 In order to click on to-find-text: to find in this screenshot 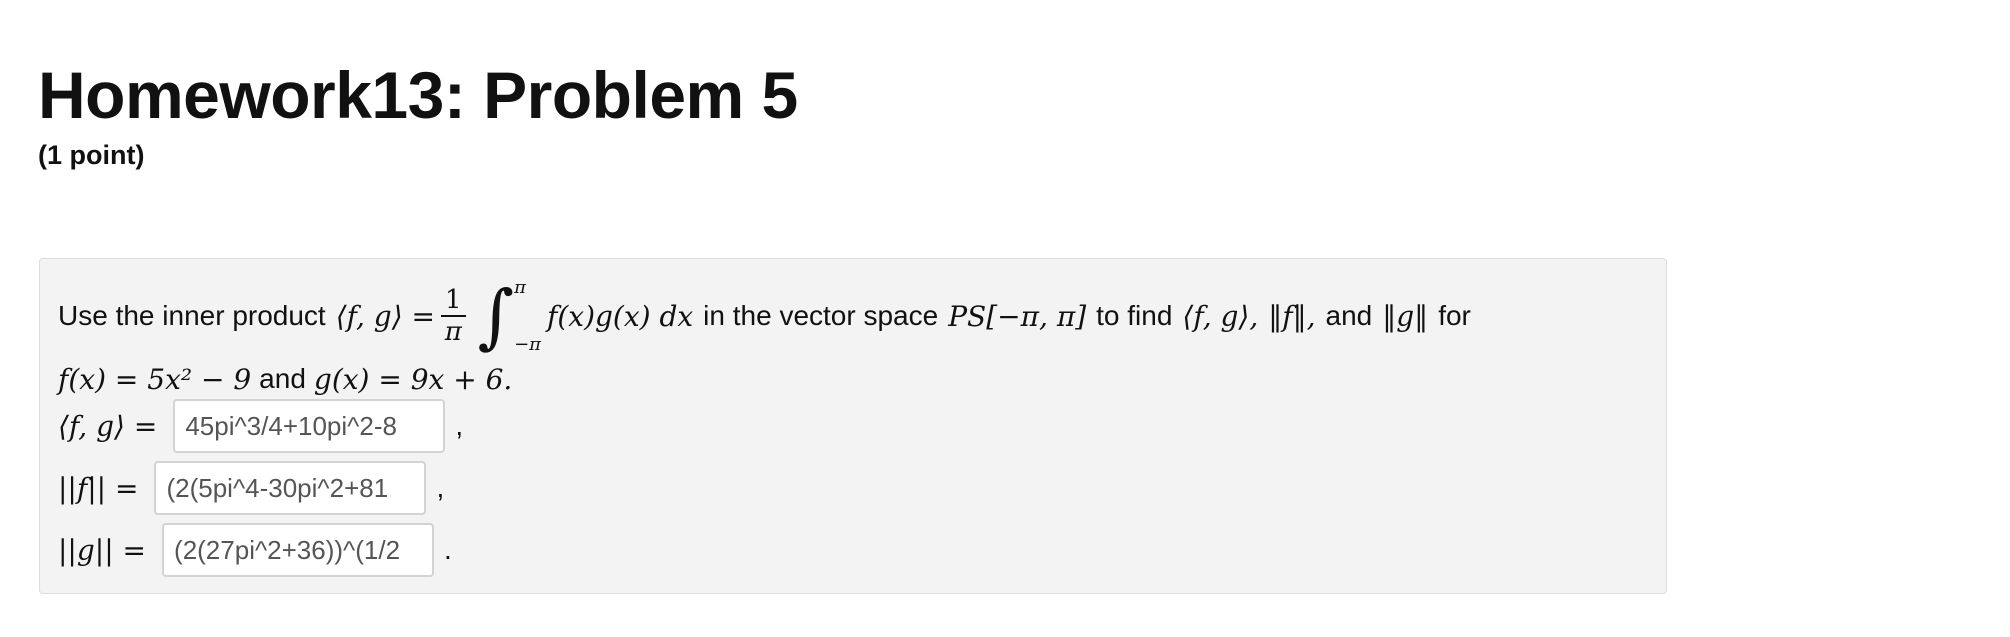, I will do `click(1134, 315)`.